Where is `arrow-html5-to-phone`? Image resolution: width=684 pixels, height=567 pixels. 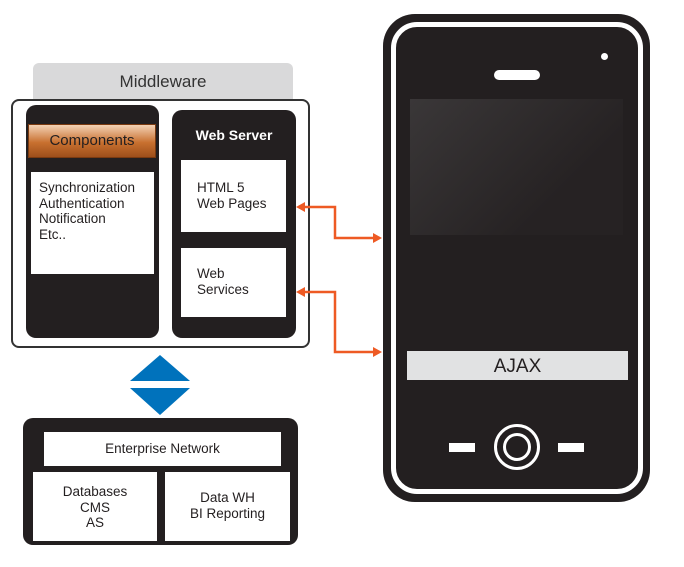 arrow-html5-to-phone is located at coordinates (339, 222).